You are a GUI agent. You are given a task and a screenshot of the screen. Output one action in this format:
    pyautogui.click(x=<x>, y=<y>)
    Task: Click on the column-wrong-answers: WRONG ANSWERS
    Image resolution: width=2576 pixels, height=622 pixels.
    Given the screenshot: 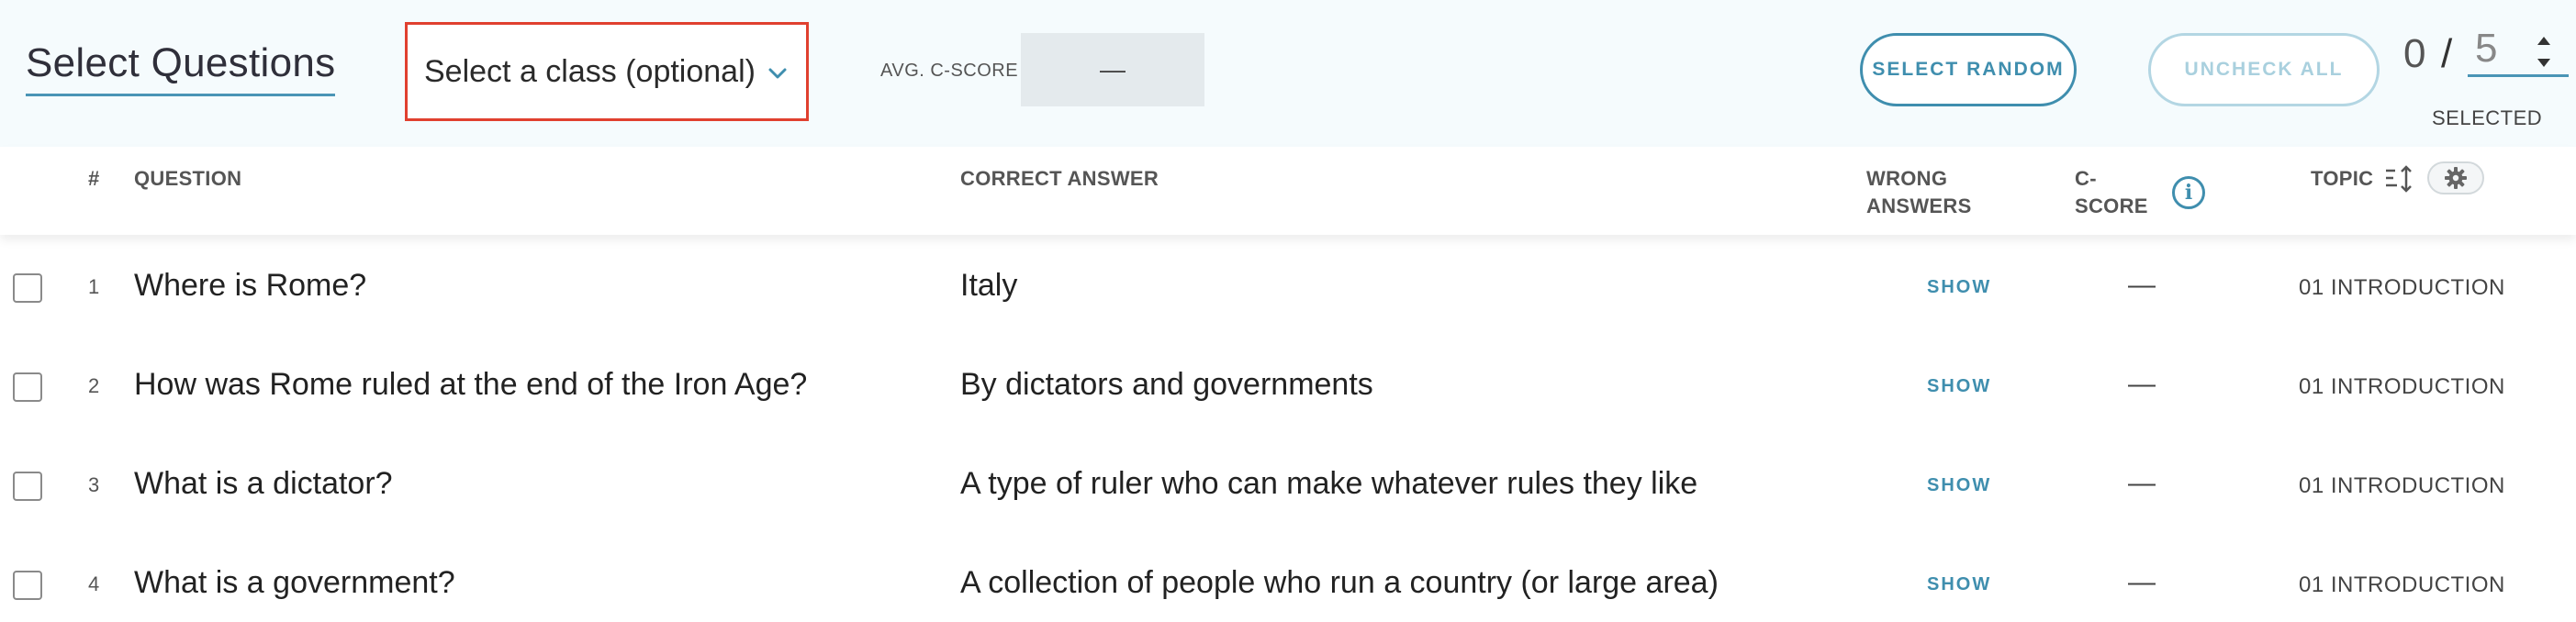 What is the action you would take?
    pyautogui.click(x=1919, y=192)
    